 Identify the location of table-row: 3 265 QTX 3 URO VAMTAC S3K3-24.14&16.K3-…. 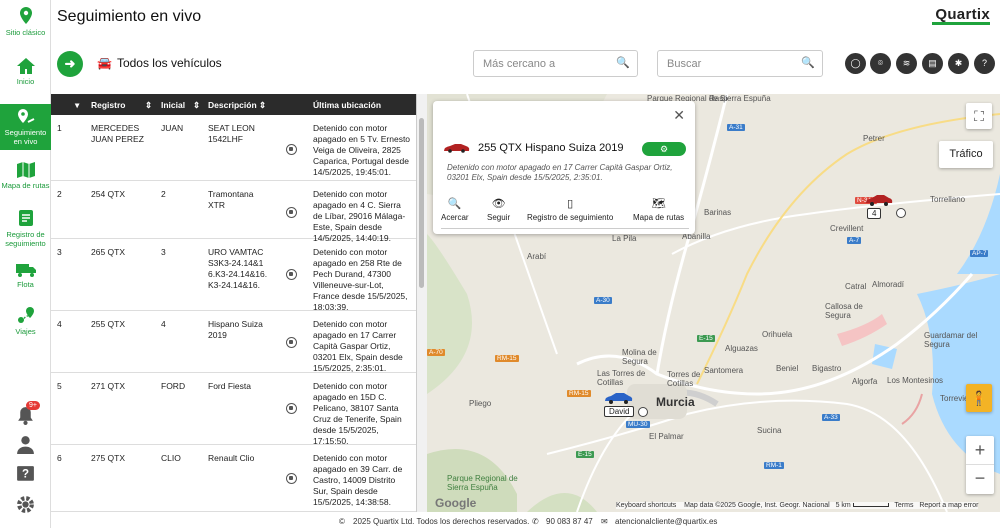
(233, 275).